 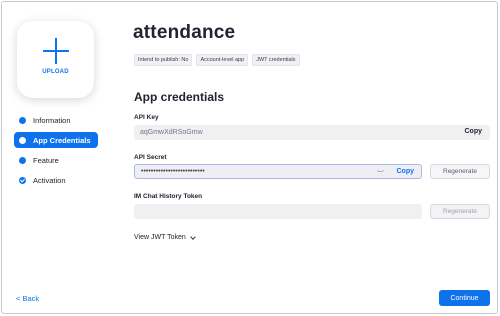 I want to click on sidebar-item-label: App Credentials, so click(x=62, y=140).